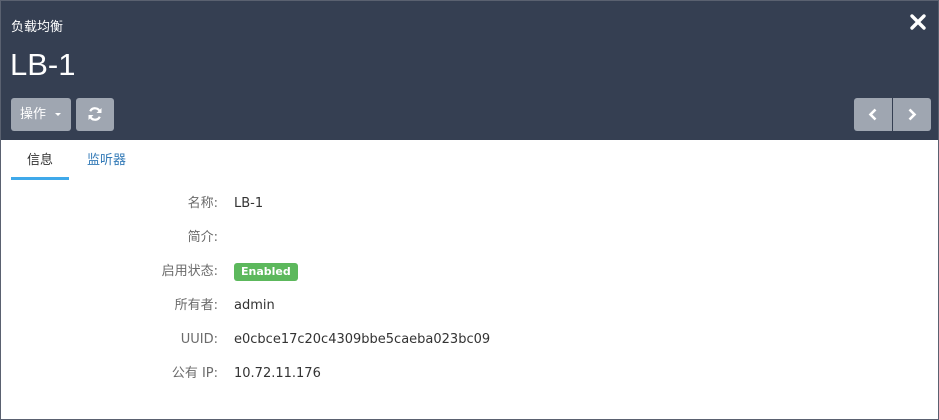 Image resolution: width=939 pixels, height=420 pixels. I want to click on name-label: 名称:, so click(202, 203).